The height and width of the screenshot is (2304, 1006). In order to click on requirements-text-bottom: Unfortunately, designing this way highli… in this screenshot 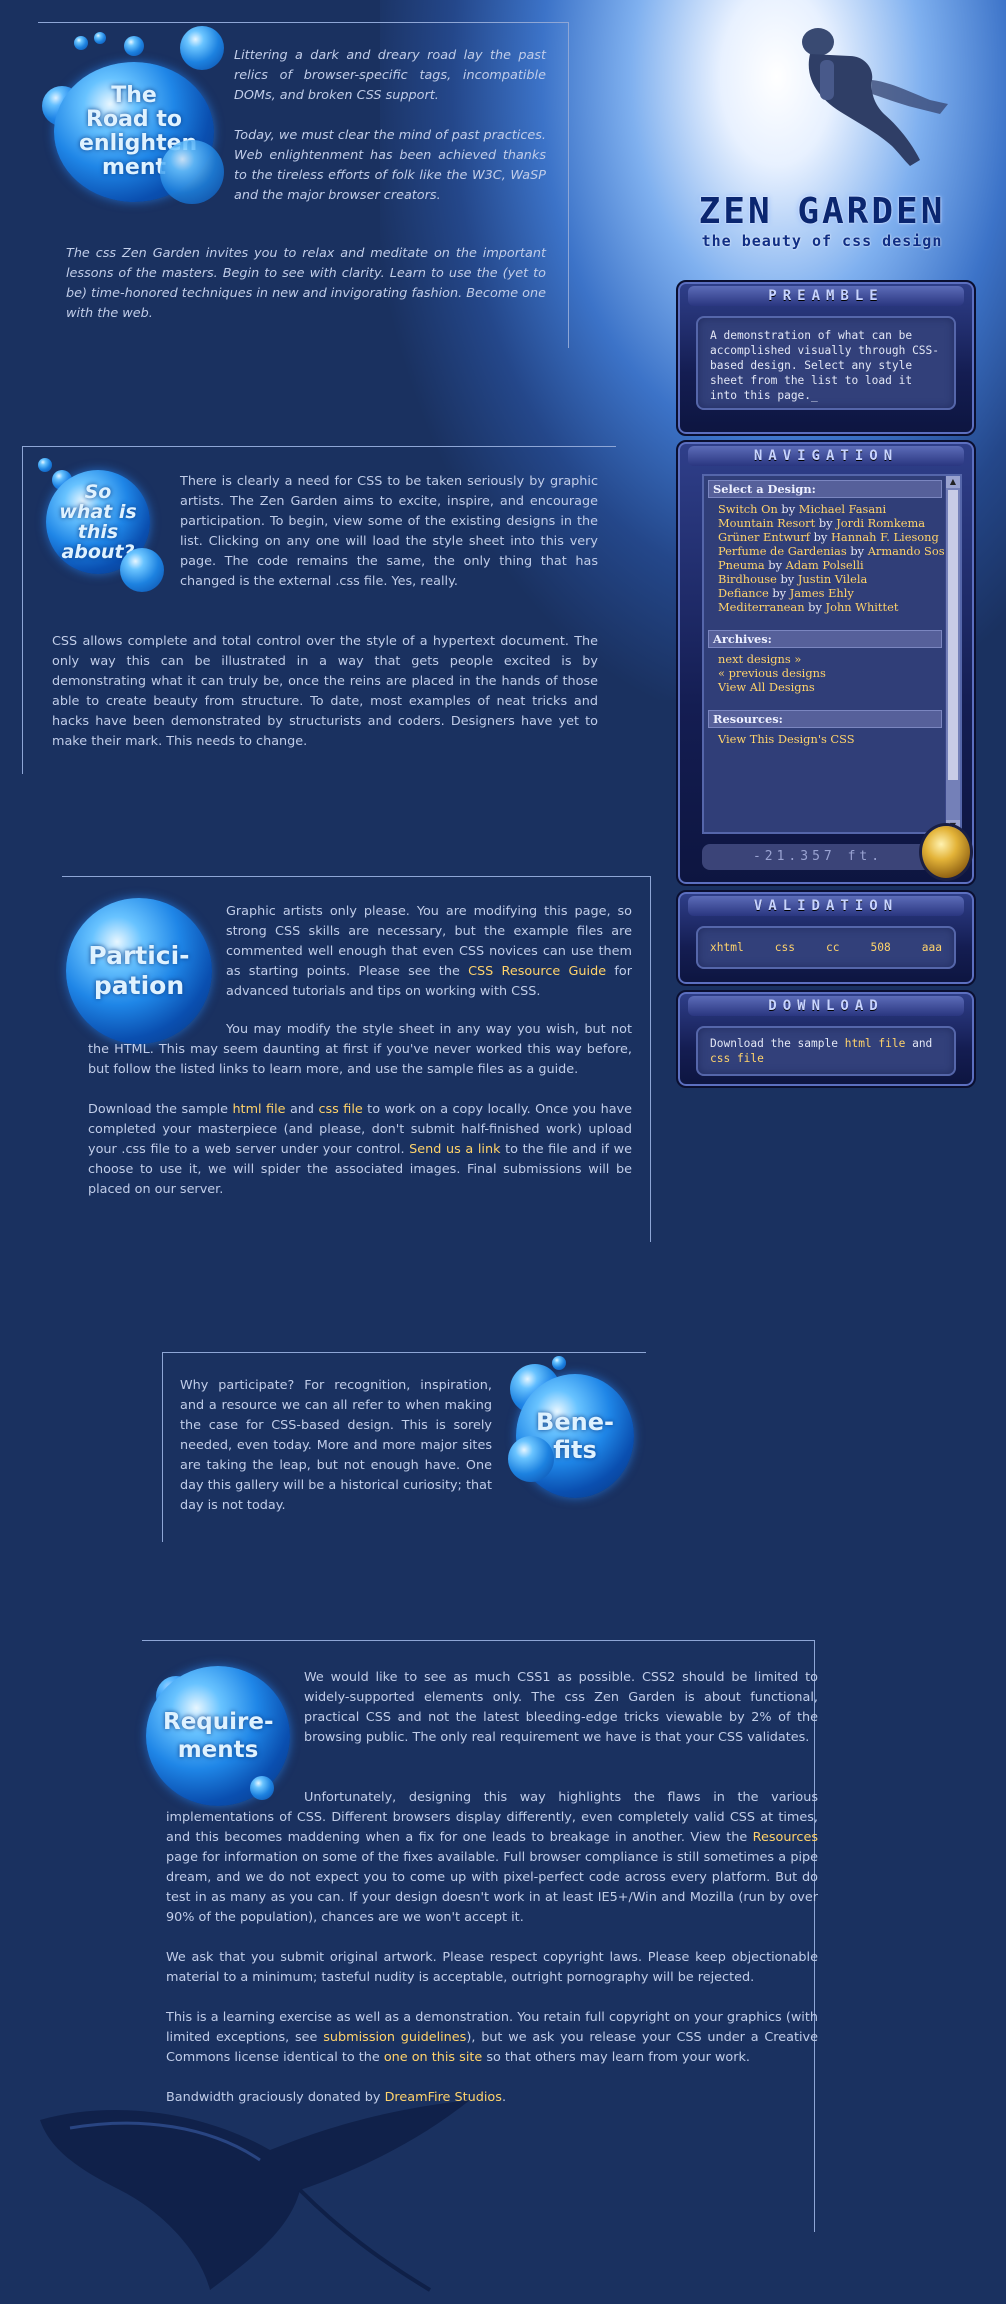, I will do `click(492, 1948)`.